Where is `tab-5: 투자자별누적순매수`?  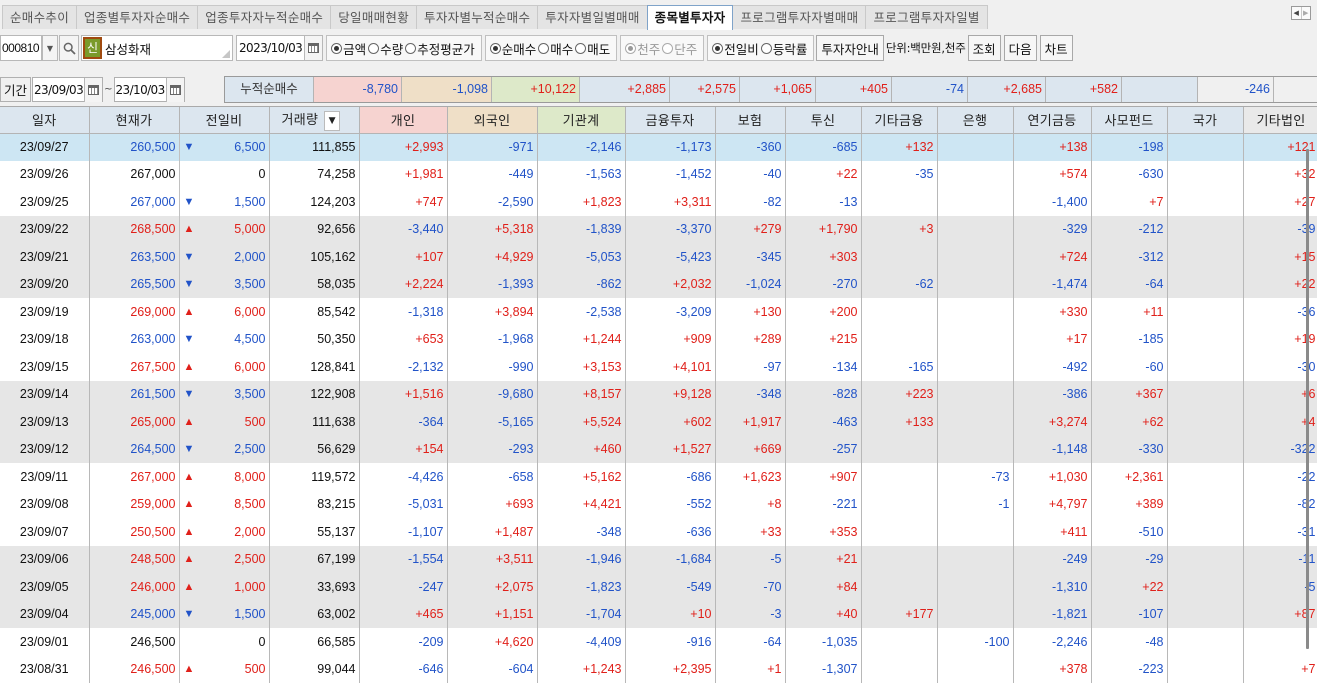
tab-5: 투자자별누적순매수 is located at coordinates (477, 17).